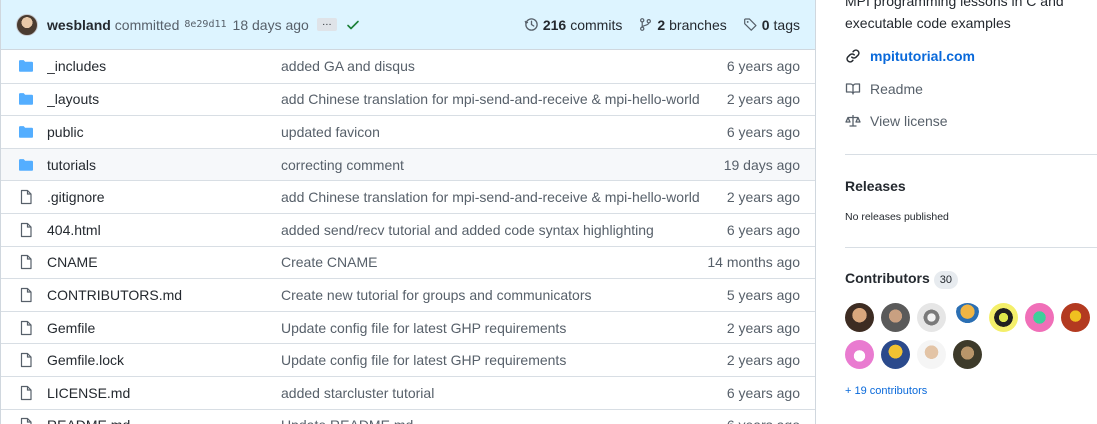  I want to click on commit-sha-link: 8e29d11, so click(205, 24).